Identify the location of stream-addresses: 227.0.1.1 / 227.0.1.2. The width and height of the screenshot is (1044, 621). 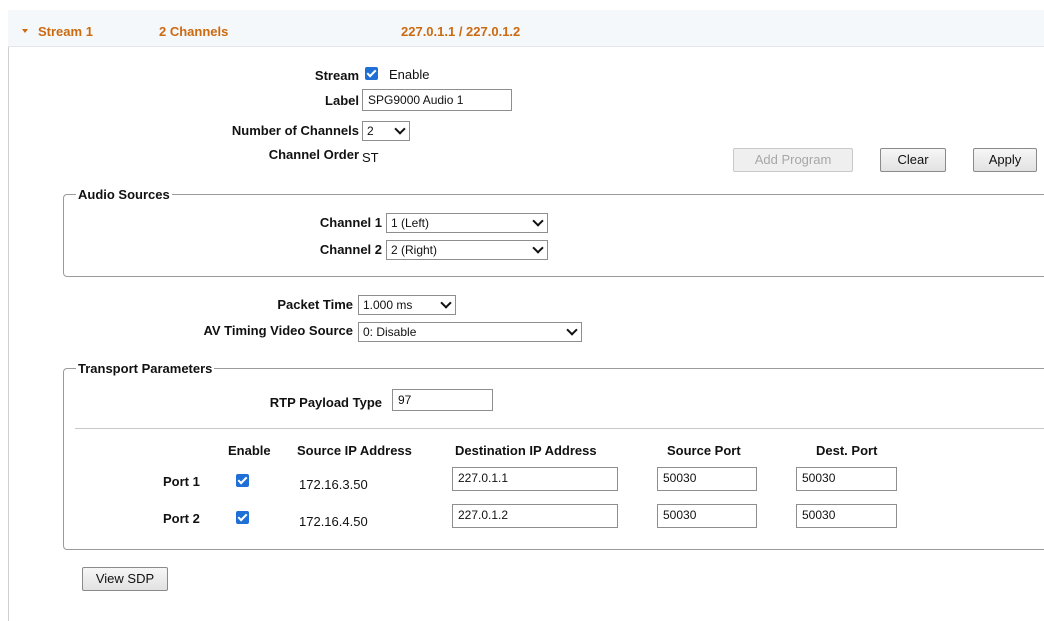
(461, 31).